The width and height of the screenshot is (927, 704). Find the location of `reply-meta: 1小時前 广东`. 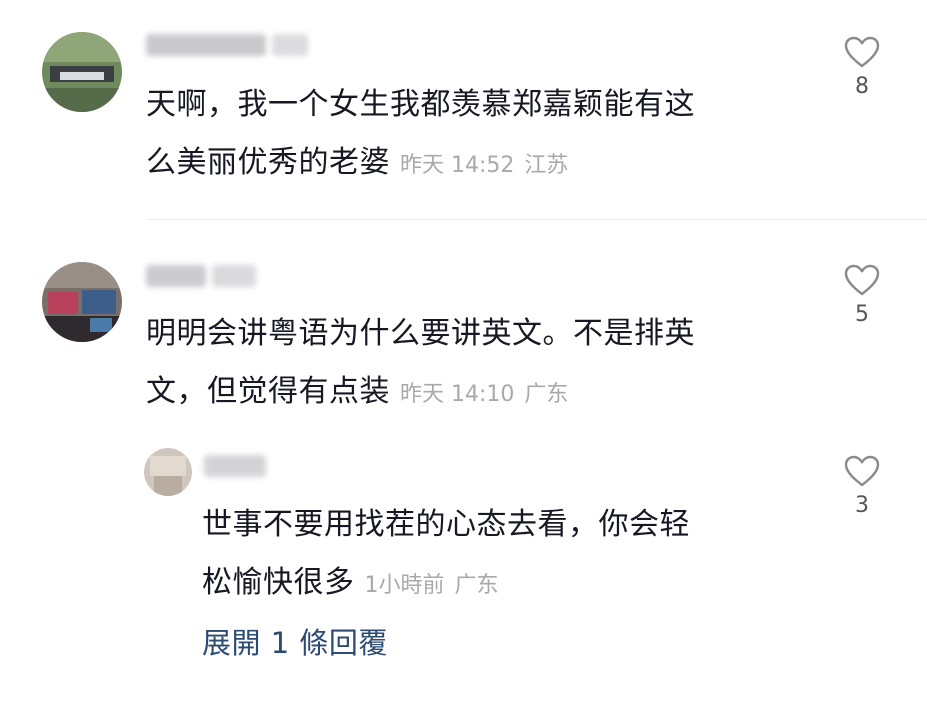

reply-meta: 1小時前 广东 is located at coordinates (432, 585).